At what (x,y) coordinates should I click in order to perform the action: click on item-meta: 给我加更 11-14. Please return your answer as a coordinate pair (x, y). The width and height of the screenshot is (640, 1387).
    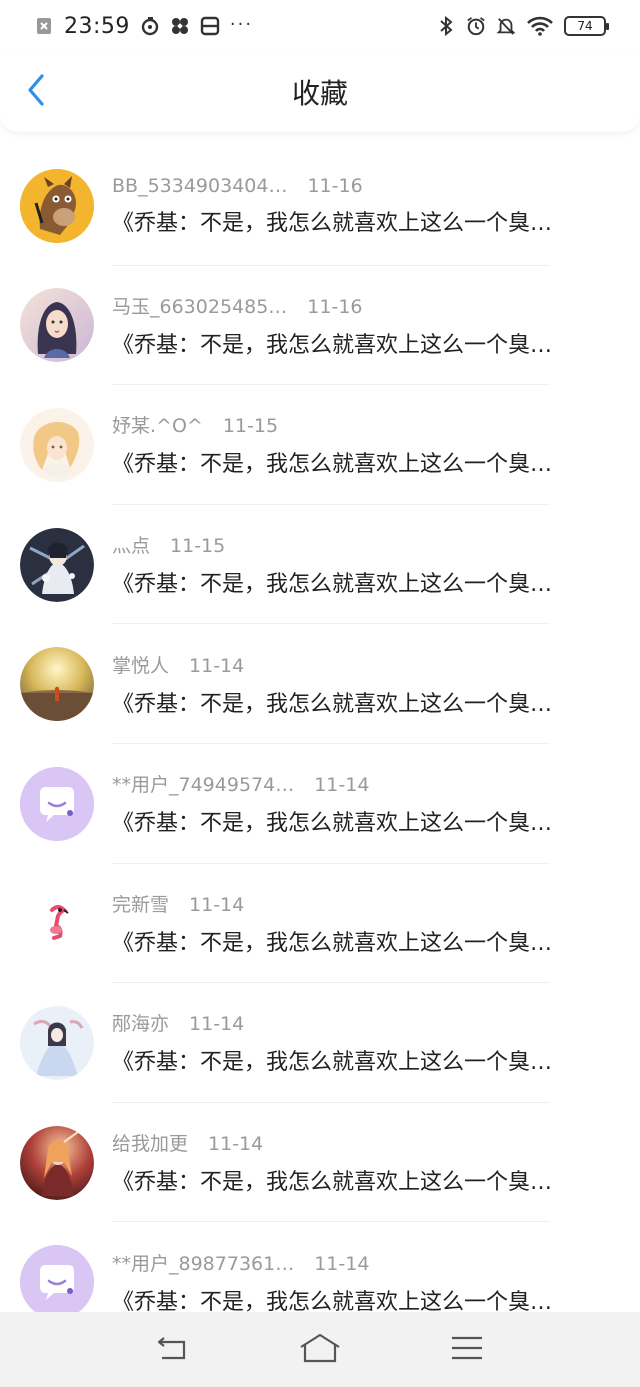
    Looking at the image, I should click on (357, 1142).